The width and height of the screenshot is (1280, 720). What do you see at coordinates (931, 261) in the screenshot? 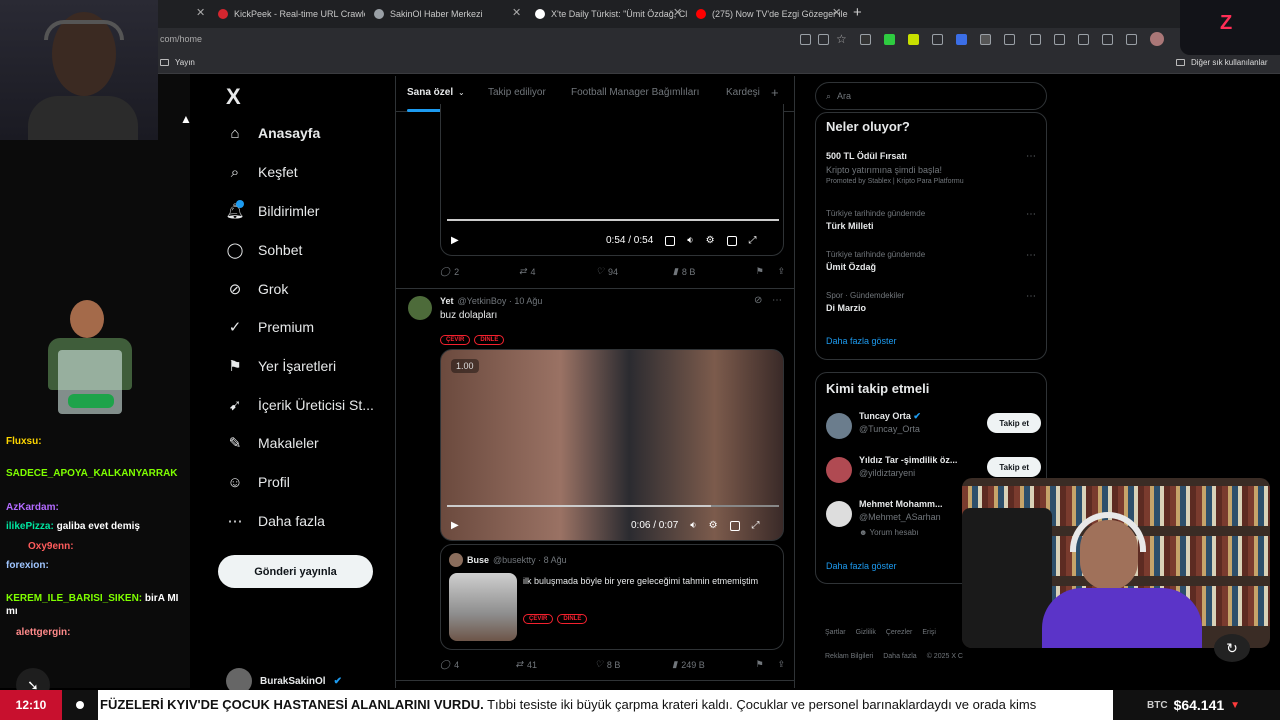
I see `trend-item: Türkiye tarihinde gündemde Ümit Özdağ ⋯` at bounding box center [931, 261].